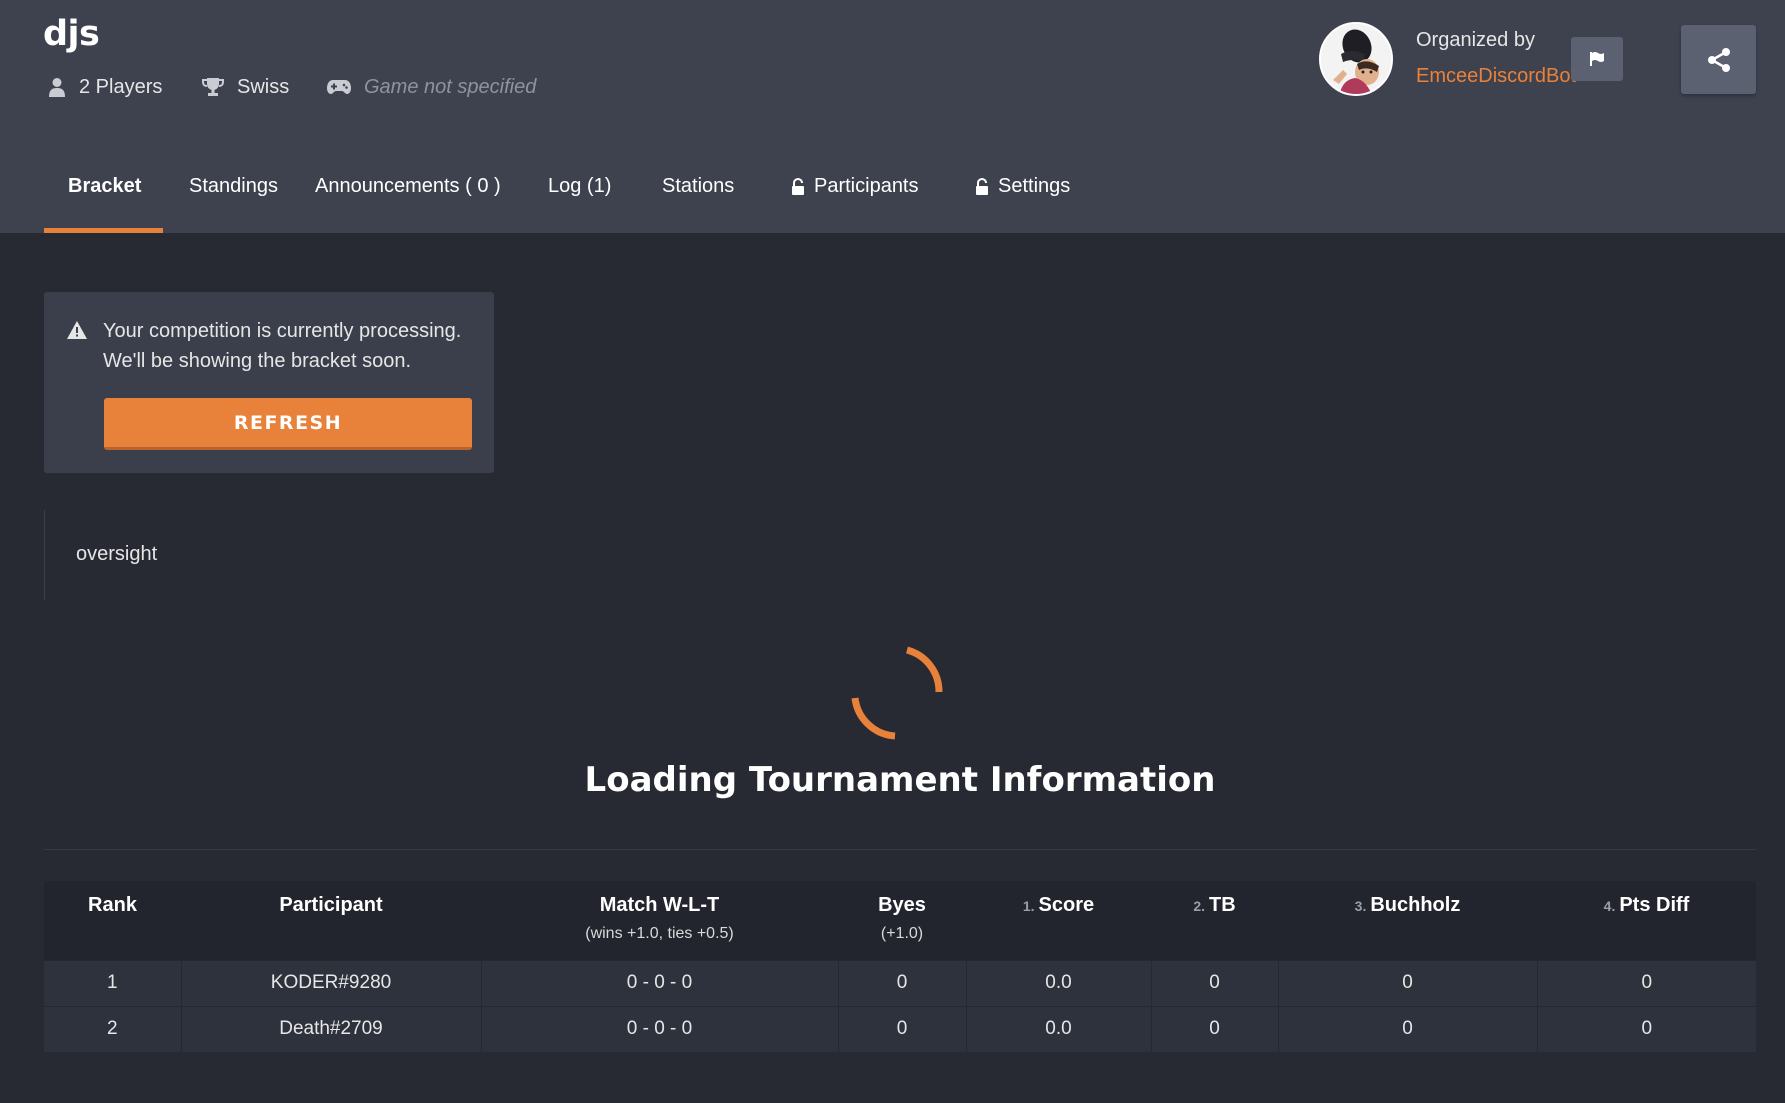  I want to click on column-label: Rank, so click(112, 905).